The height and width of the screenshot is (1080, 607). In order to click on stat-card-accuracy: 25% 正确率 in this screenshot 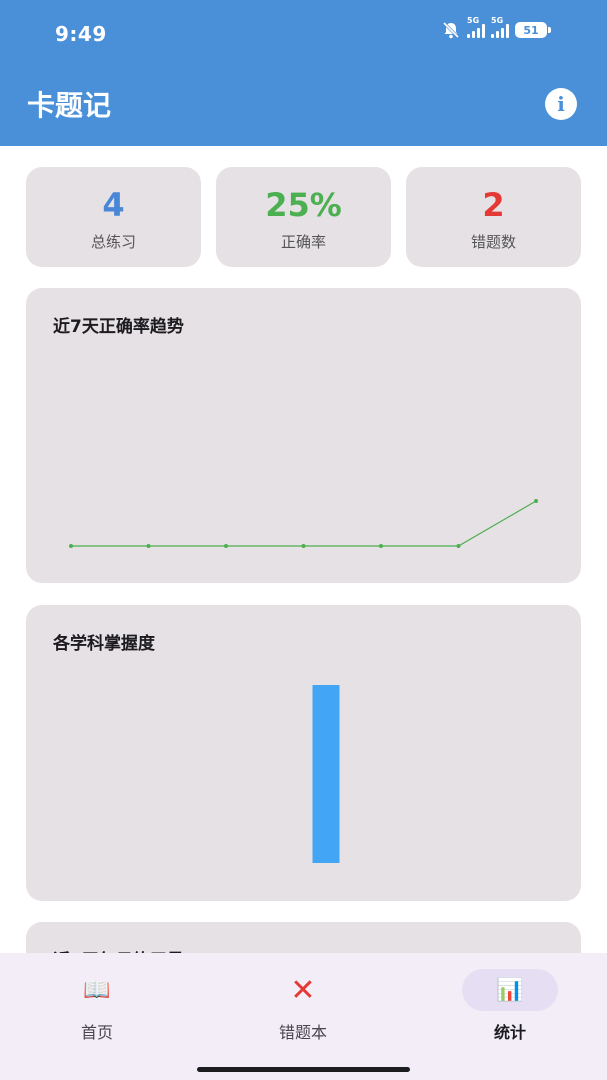, I will do `click(303, 217)`.